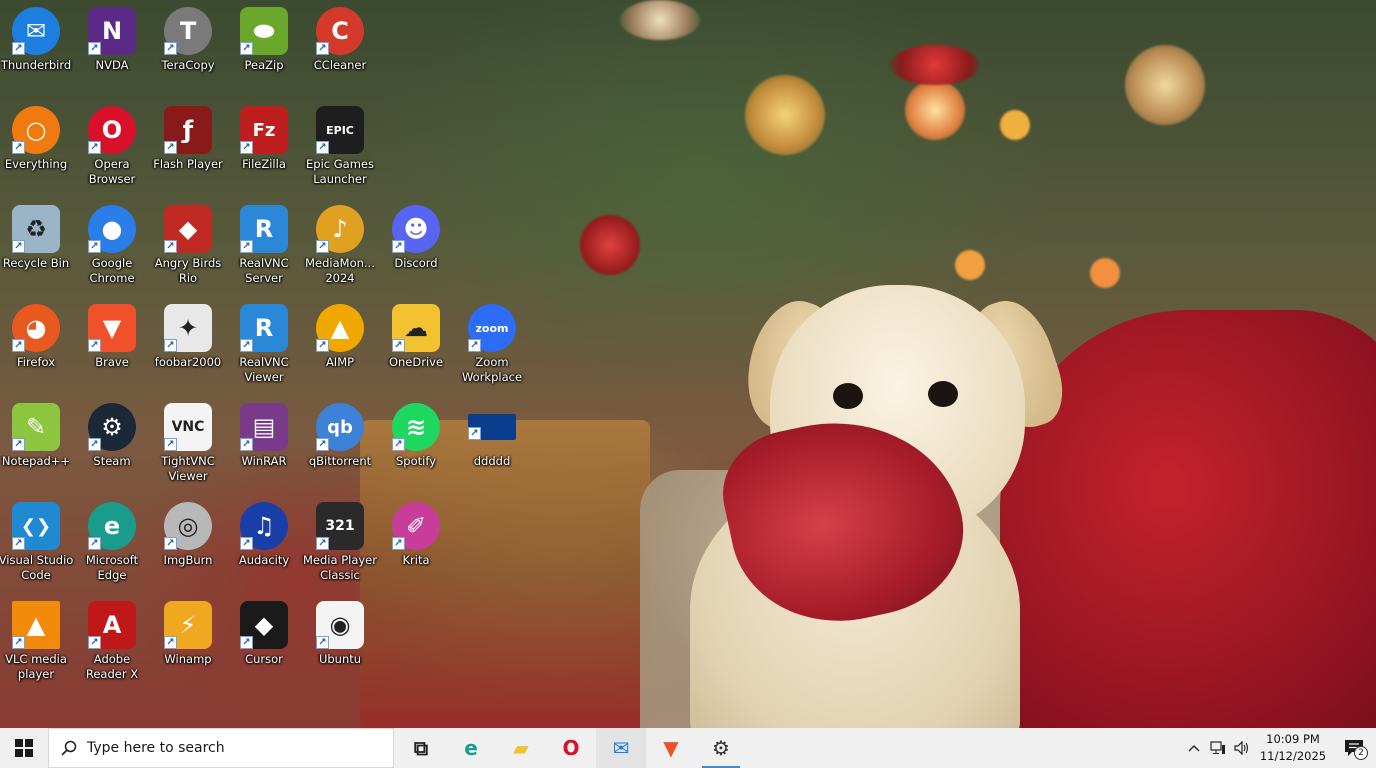 This screenshot has width=1376, height=768. Describe the element at coordinates (416, 543) in the screenshot. I see `desktop-shortcut-krita: ✐ ↗ Krita` at that location.